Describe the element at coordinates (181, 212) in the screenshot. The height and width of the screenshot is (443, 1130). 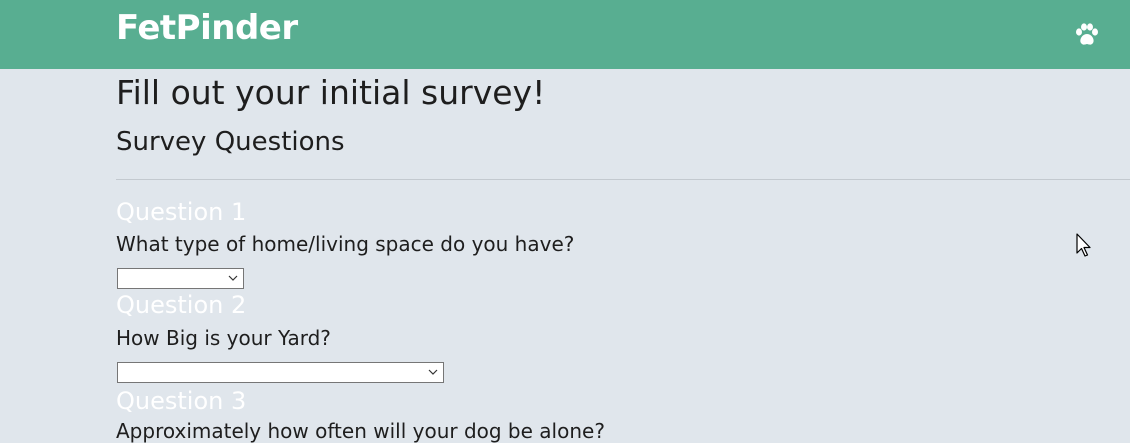
I see `question-1-heading: Question 1` at that location.